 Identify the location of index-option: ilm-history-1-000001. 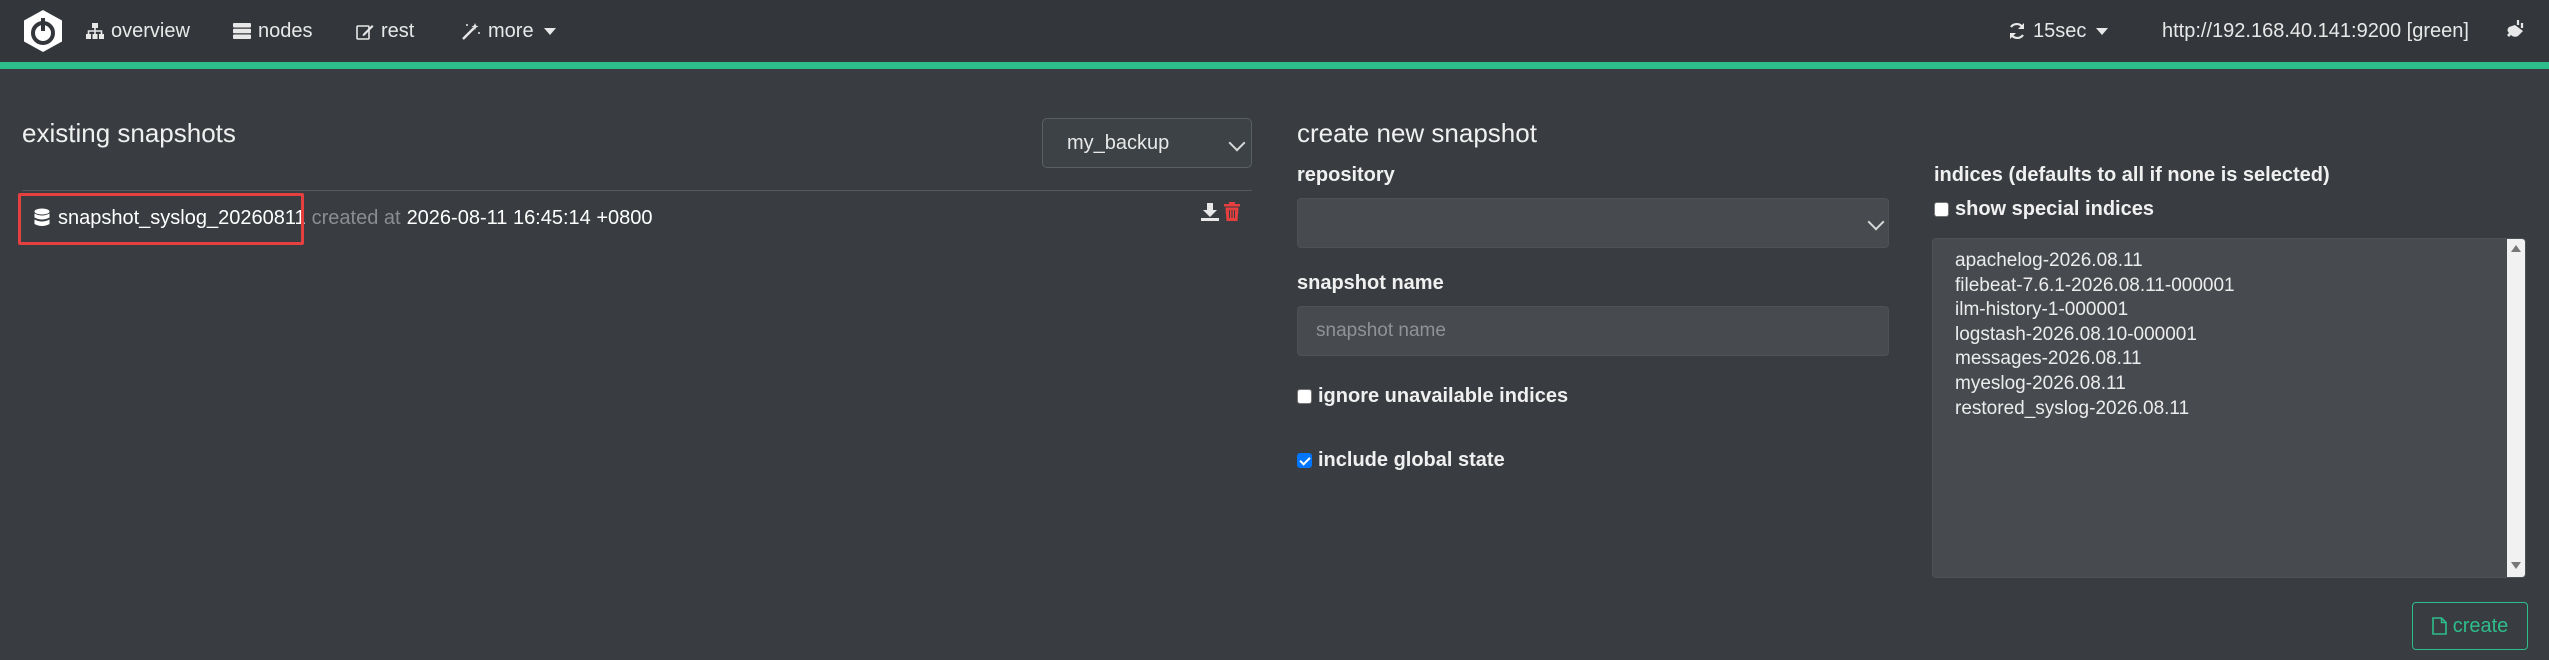
(2240, 310).